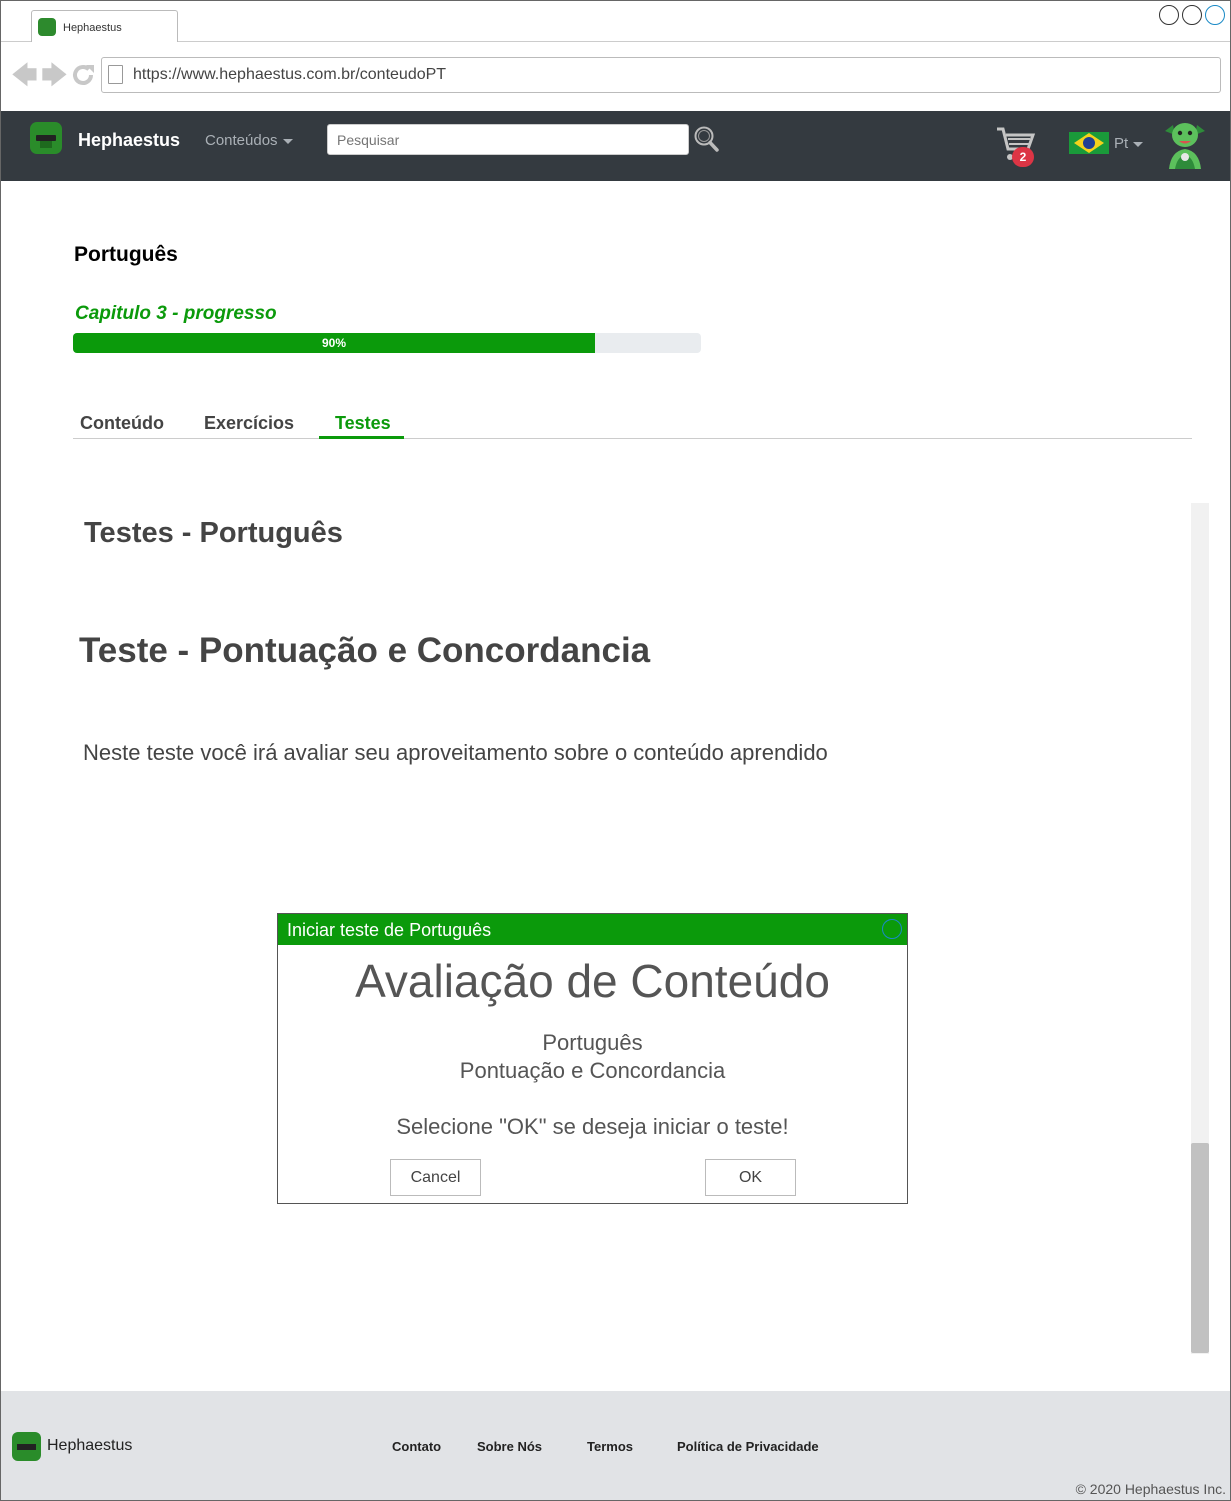 This screenshot has width=1231, height=1501. What do you see at coordinates (509, 1446) in the screenshot?
I see `footer-link-sobre-nos: Sobre Nós` at bounding box center [509, 1446].